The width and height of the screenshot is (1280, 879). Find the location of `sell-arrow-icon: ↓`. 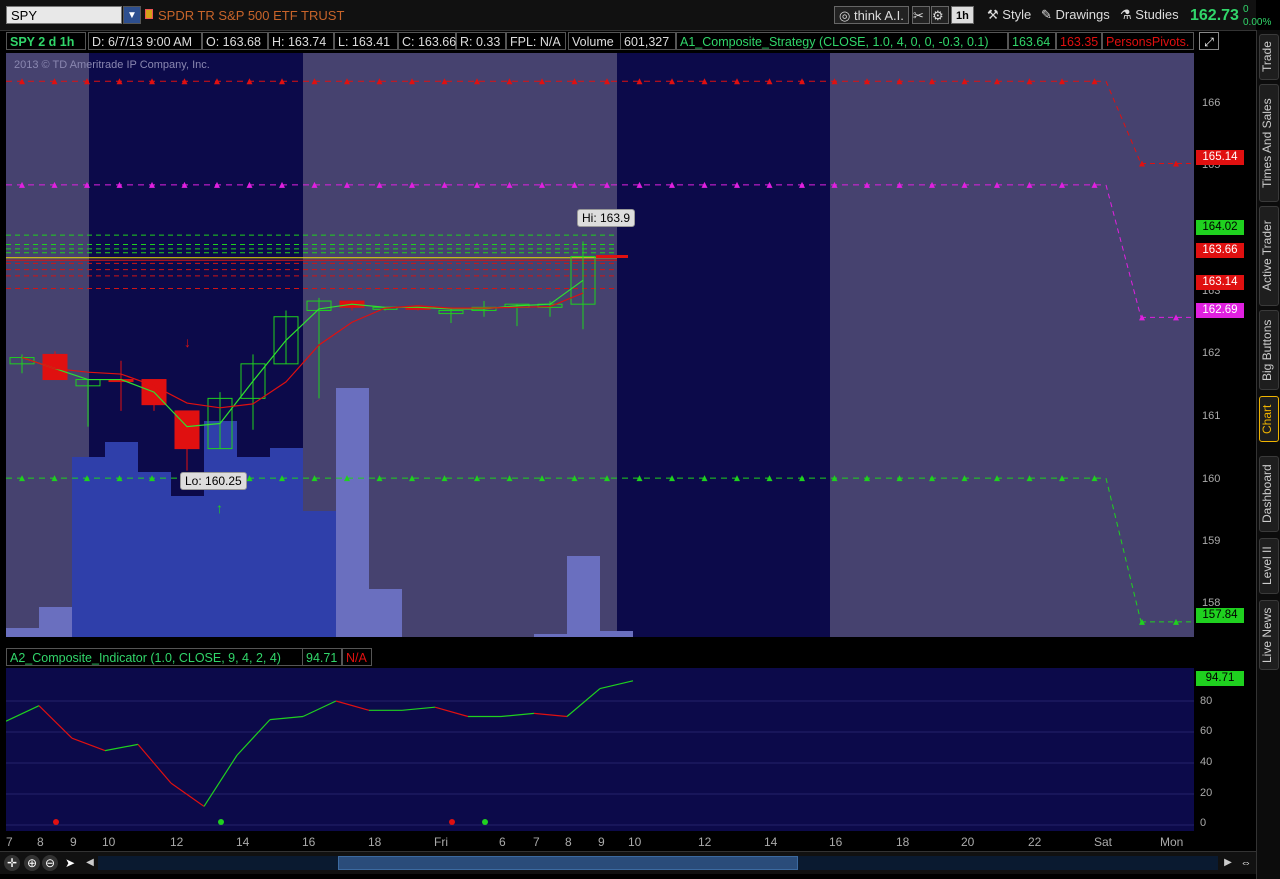

sell-arrow-icon: ↓ is located at coordinates (187, 342).